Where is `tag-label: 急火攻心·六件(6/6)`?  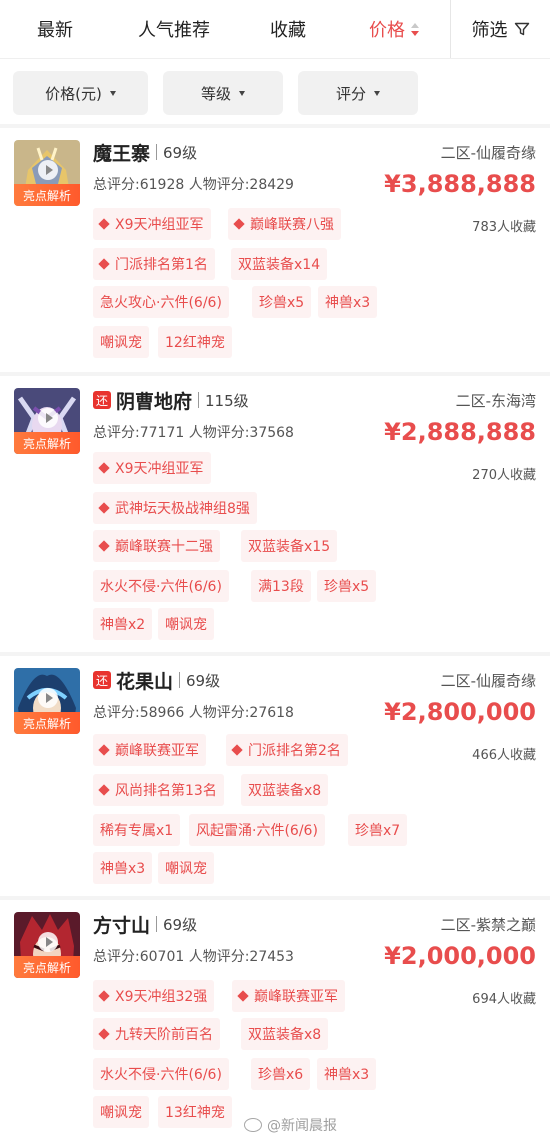 tag-label: 急火攻心·六件(6/6) is located at coordinates (161, 303).